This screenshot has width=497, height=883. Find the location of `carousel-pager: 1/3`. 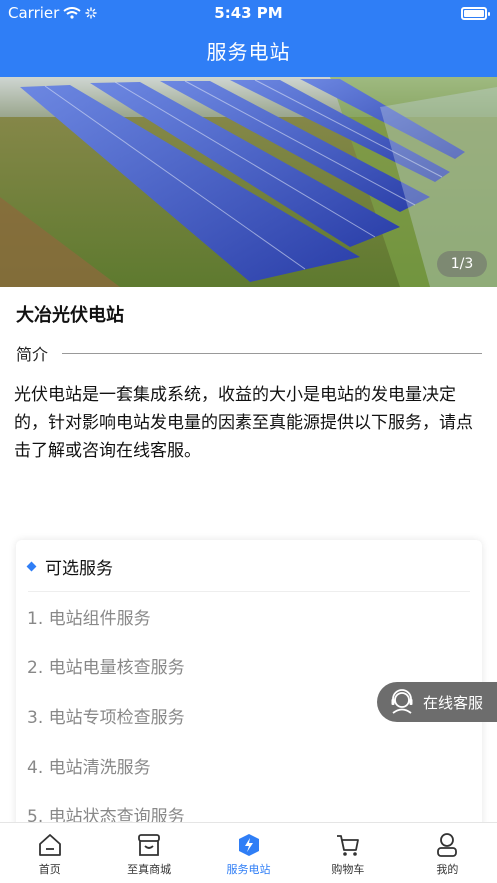

carousel-pager: 1/3 is located at coordinates (462, 264).